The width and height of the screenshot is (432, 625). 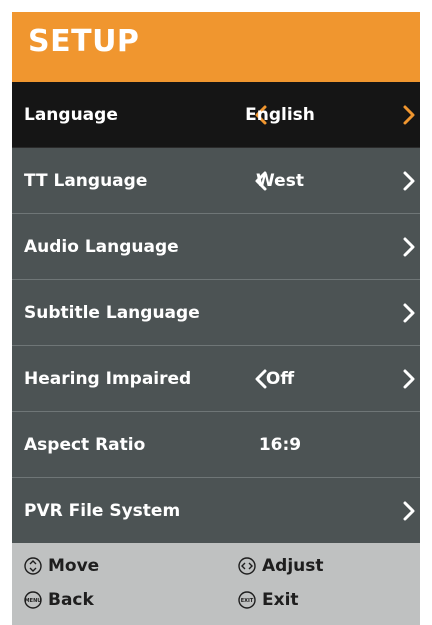 What do you see at coordinates (293, 566) in the screenshot?
I see `hint-adjust-label: Adjust` at bounding box center [293, 566].